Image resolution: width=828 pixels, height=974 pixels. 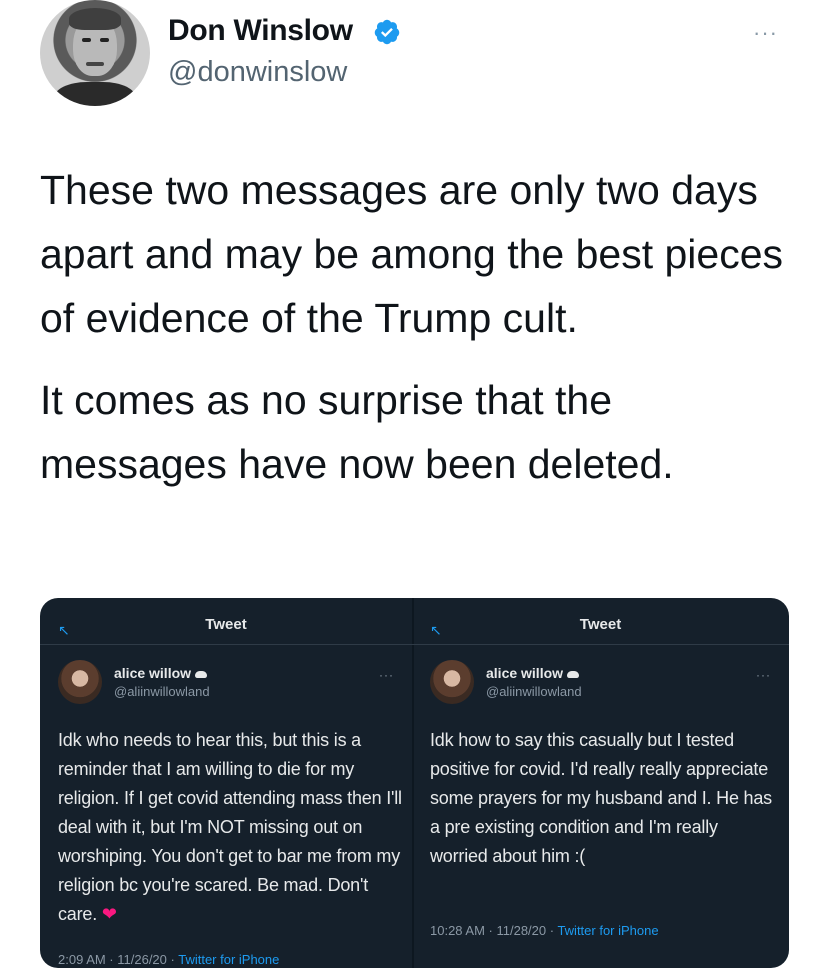 What do you see at coordinates (494, 930) in the screenshot?
I see `screenshot-time: 10:28 AM · 11/28/20 ·` at bounding box center [494, 930].